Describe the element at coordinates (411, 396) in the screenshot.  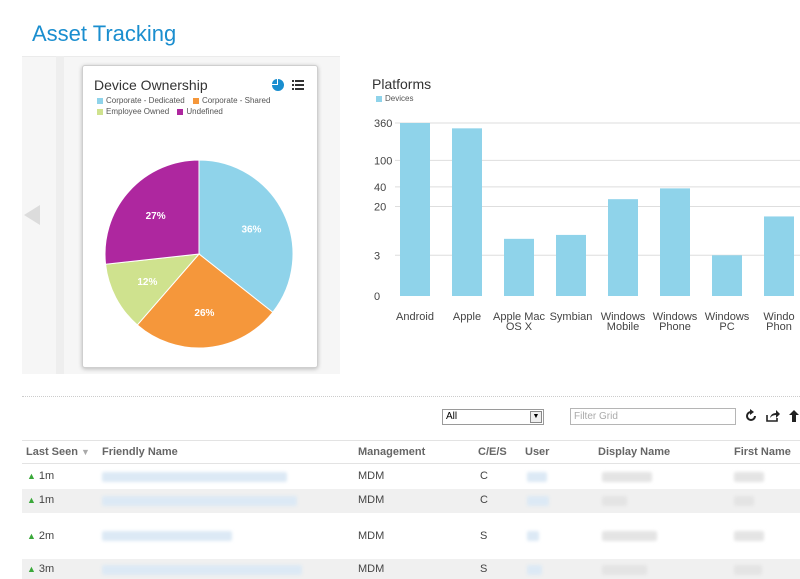
I see `section-divider` at that location.